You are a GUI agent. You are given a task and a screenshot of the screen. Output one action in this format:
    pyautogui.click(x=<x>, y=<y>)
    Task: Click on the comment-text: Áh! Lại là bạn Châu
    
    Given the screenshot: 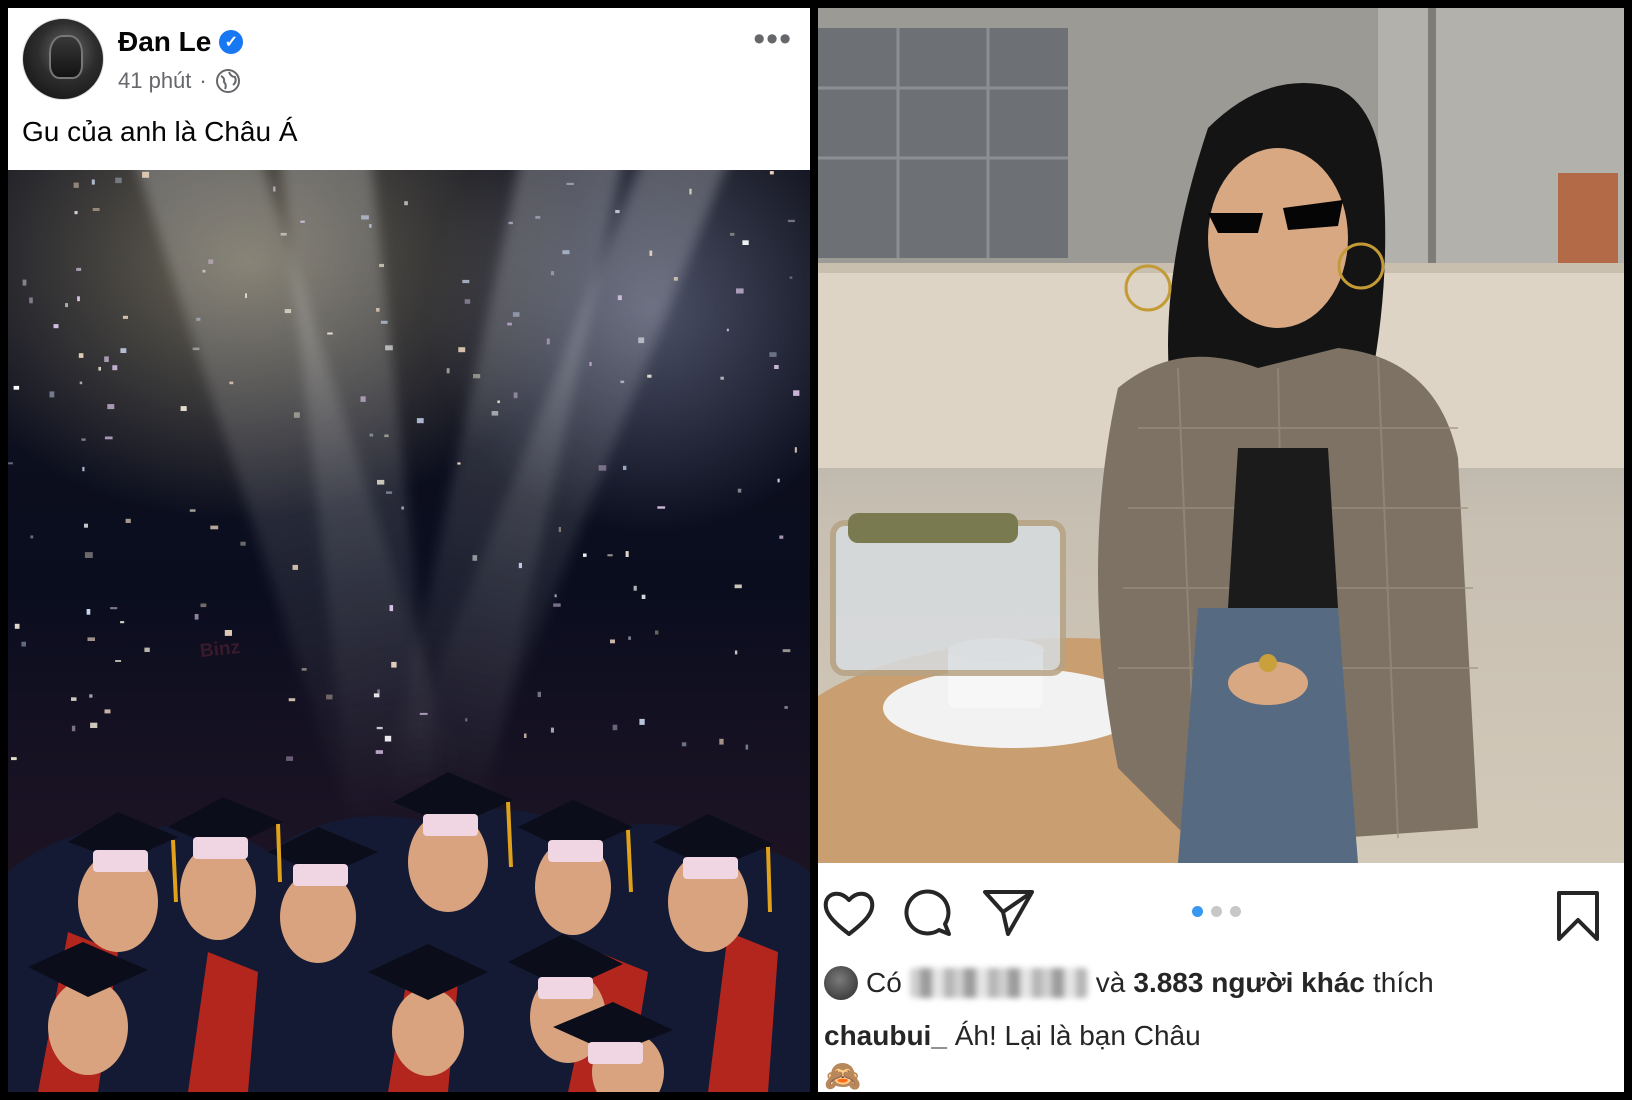 What is the action you would take?
    pyautogui.click(x=1077, y=1035)
    